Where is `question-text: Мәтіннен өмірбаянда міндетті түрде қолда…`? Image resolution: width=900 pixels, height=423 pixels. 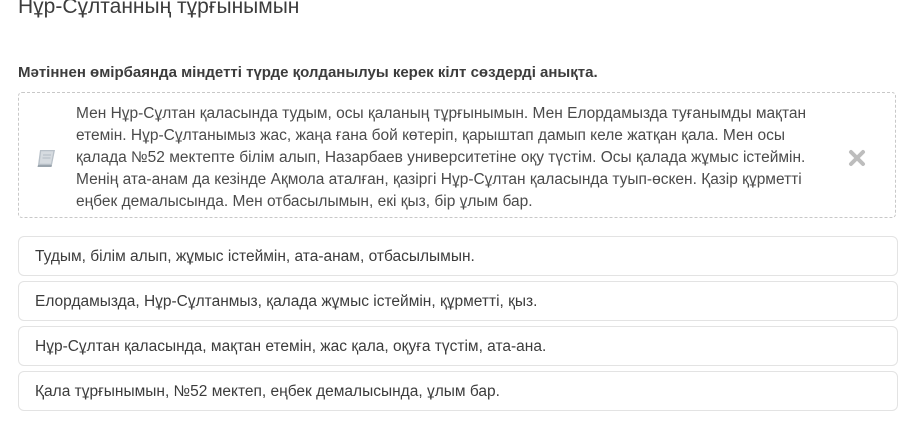 question-text: Мәтіннен өмірбаянда міндетті түрде қолда… is located at coordinates (308, 72).